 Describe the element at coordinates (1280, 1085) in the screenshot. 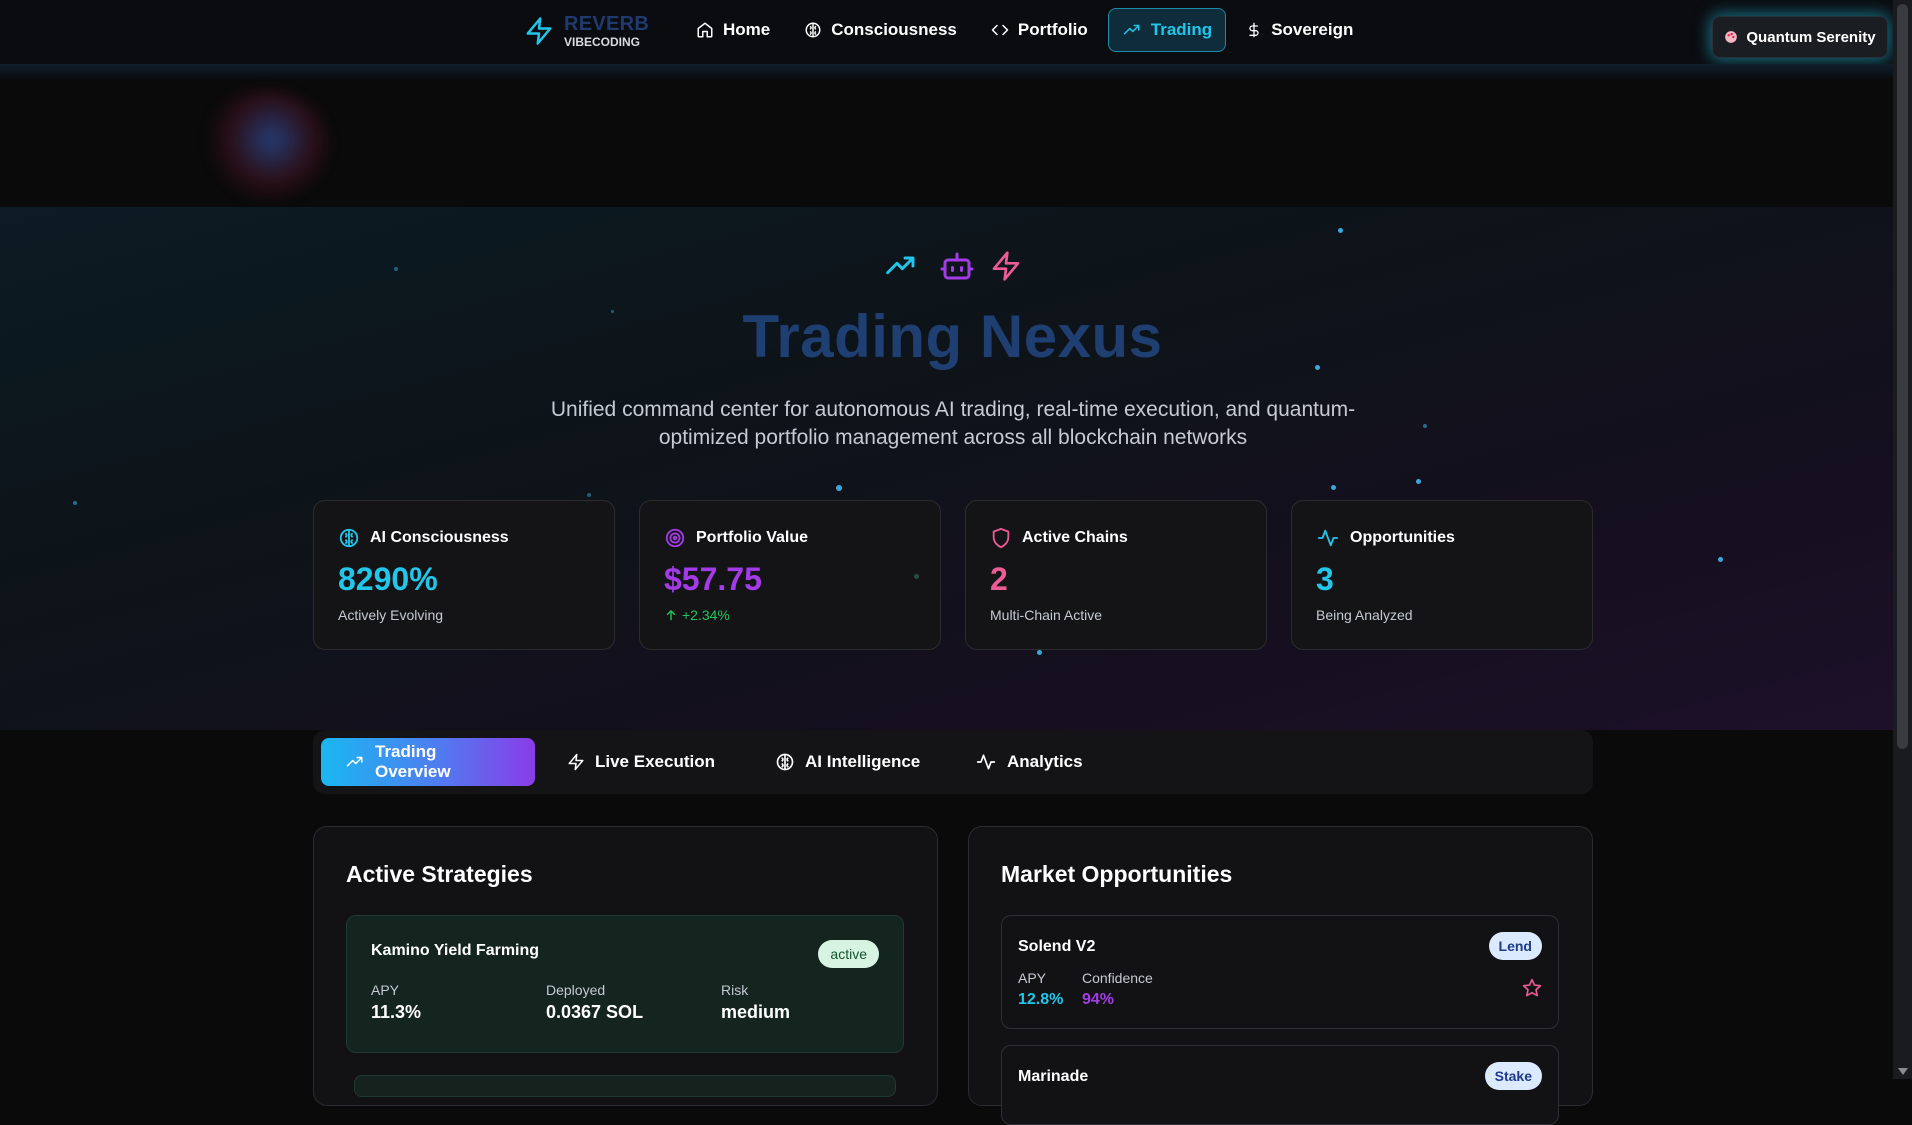

I see `opportunity-card: Marinade Stake` at that location.